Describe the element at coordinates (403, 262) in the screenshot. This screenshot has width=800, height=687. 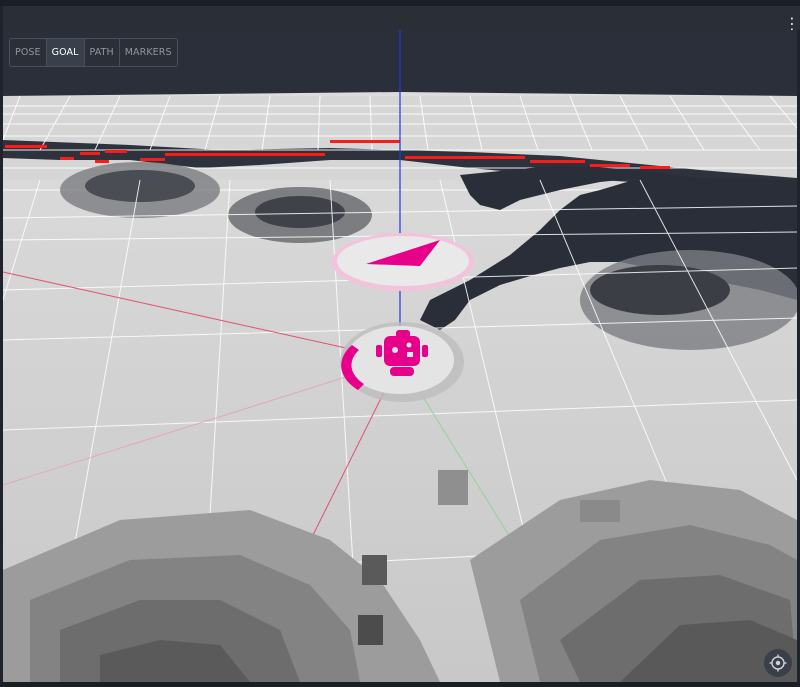
I see `goal-marker` at that location.